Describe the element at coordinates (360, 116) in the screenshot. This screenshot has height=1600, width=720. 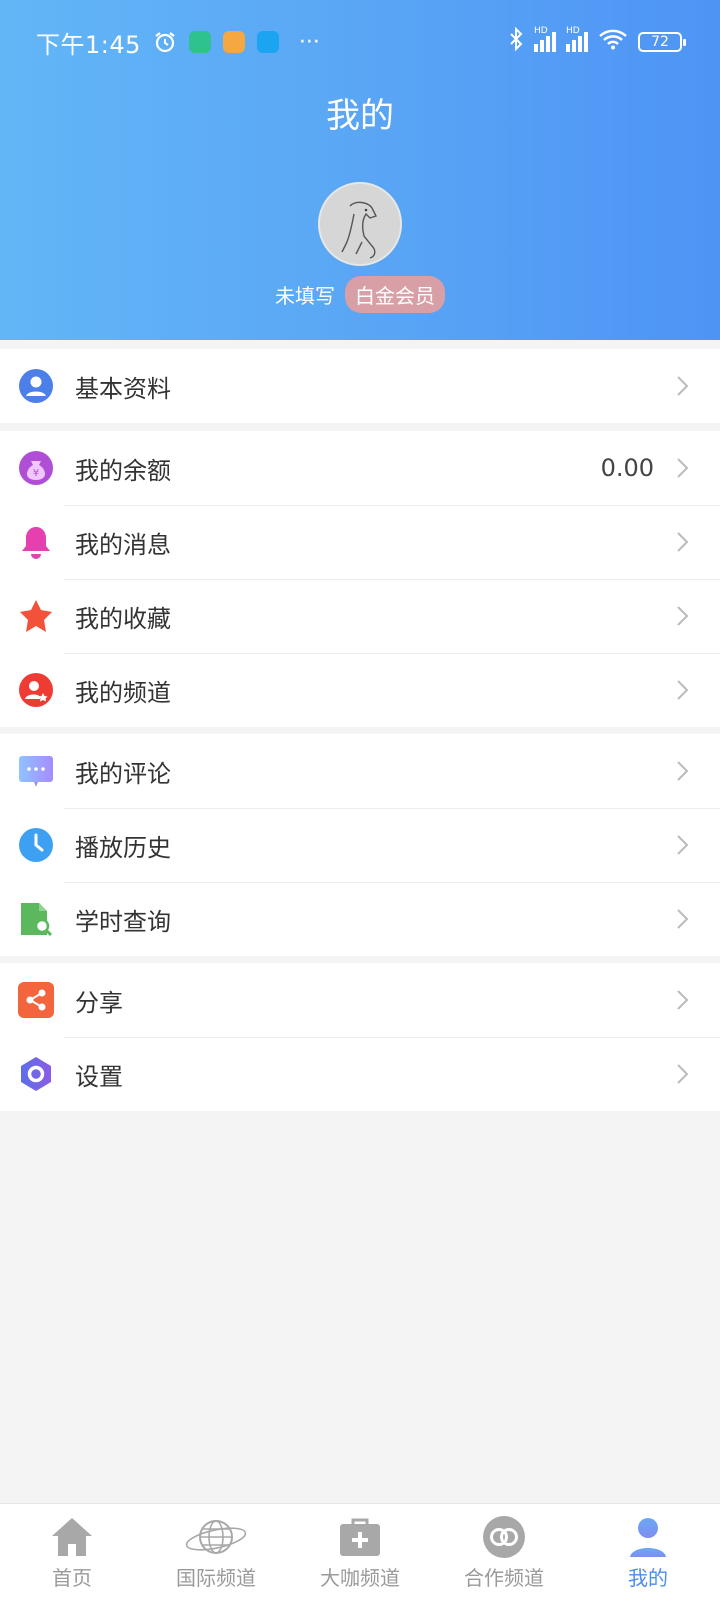
I see `page-title: 我的` at that location.